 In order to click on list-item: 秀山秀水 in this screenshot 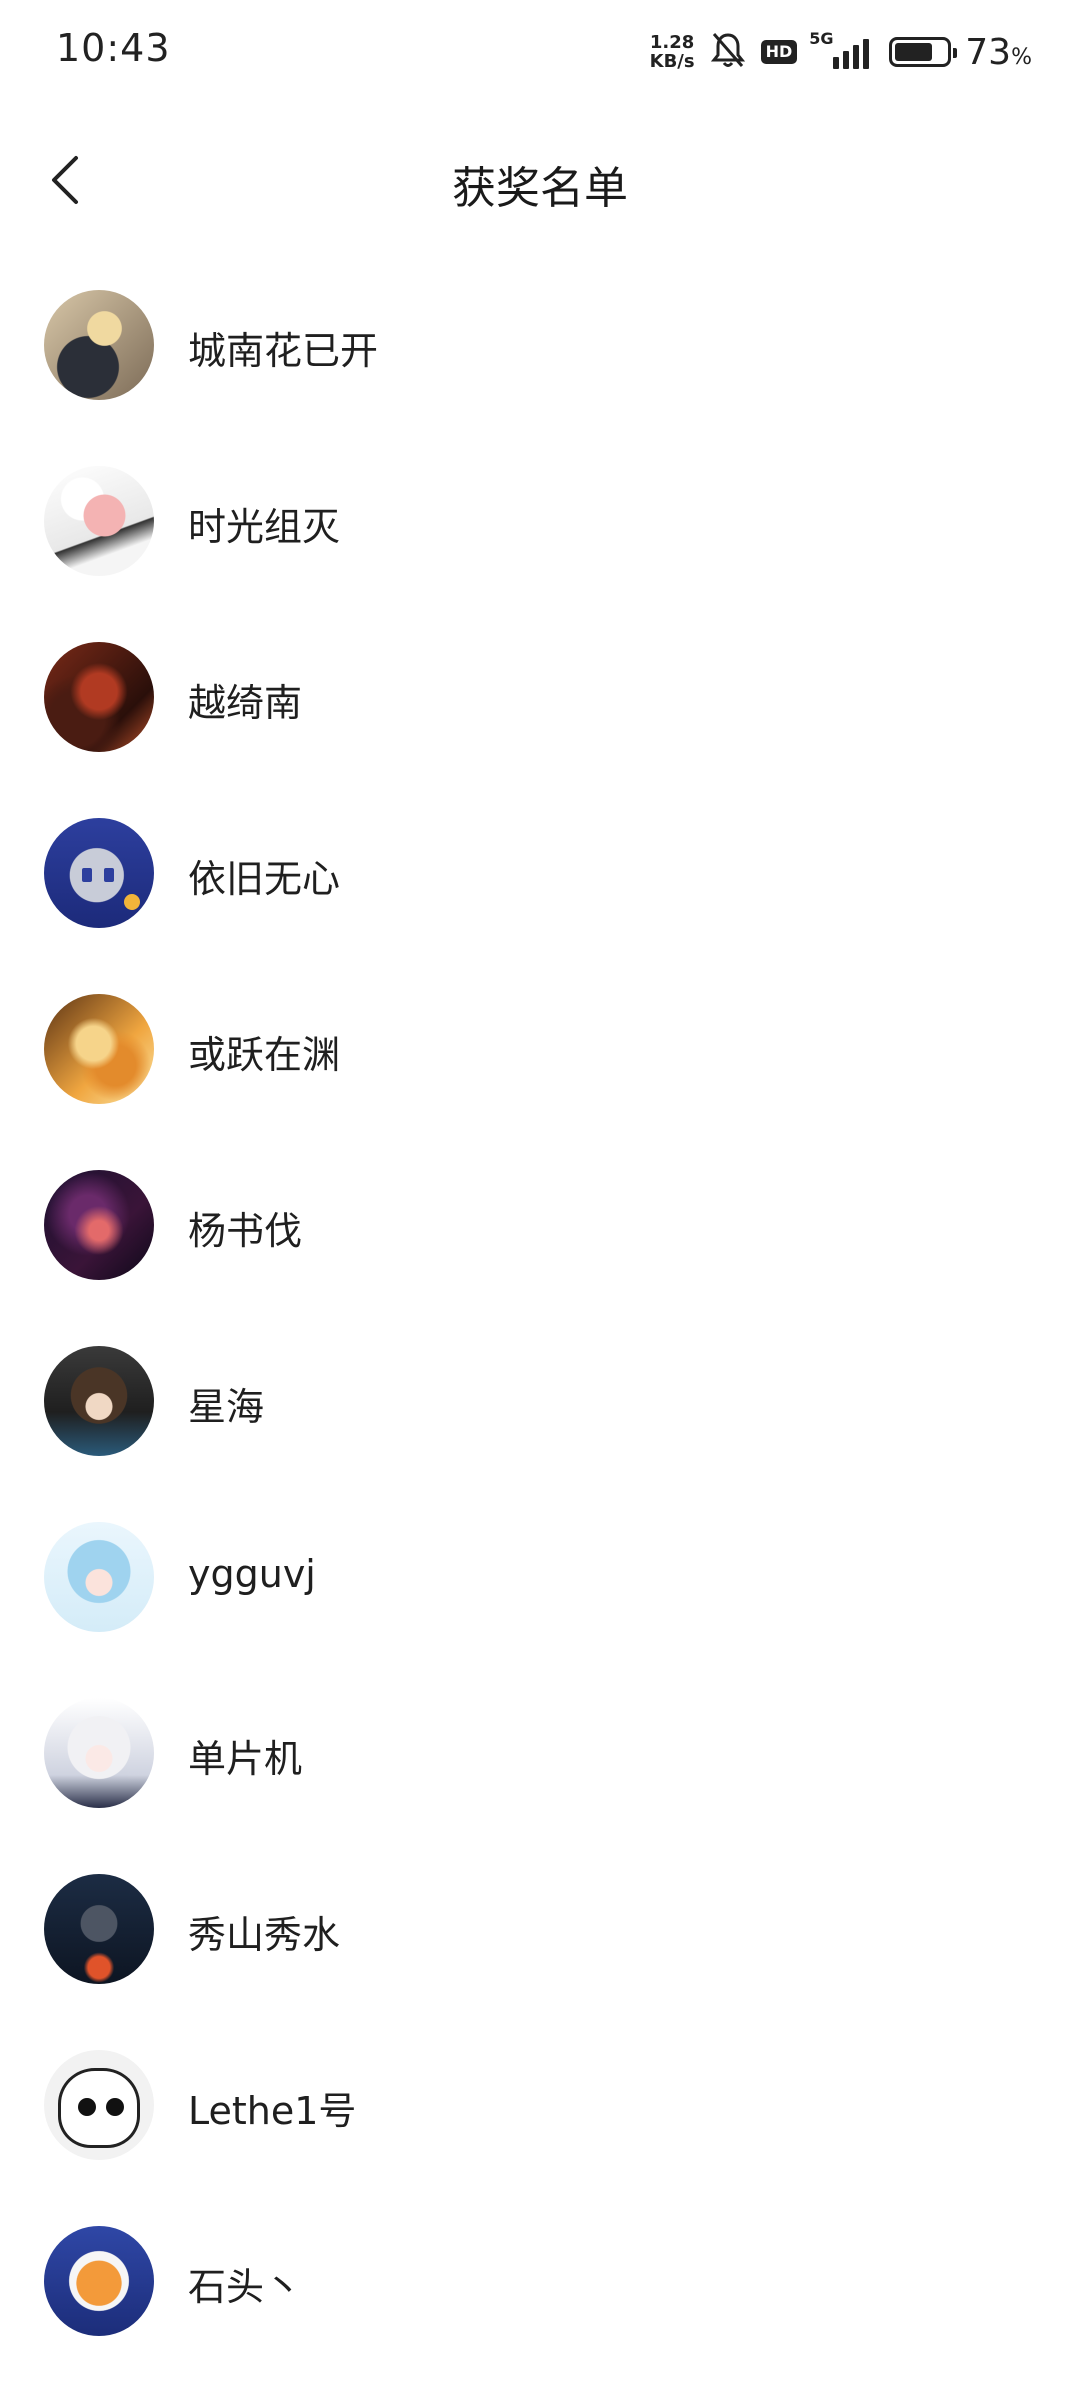, I will do `click(540, 1930)`.